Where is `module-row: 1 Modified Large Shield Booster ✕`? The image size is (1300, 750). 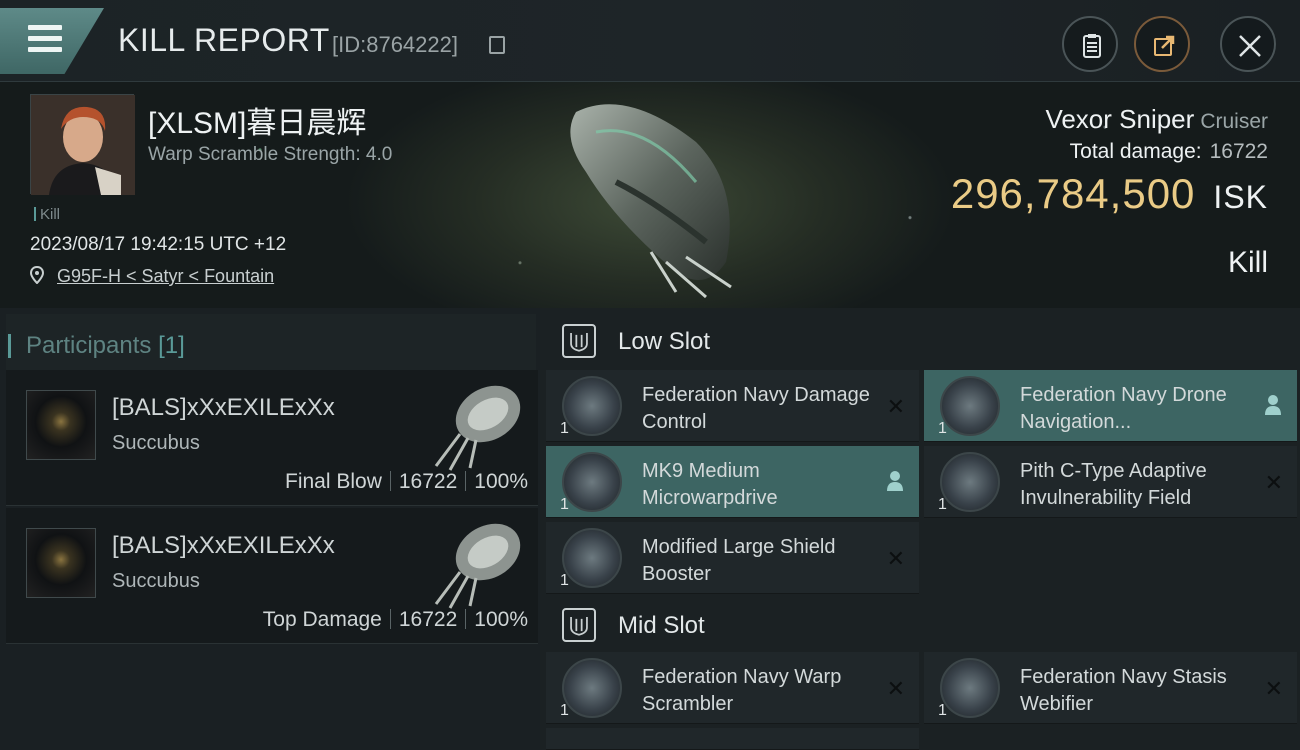 module-row: 1 Modified Large Shield Booster ✕ is located at coordinates (732, 558).